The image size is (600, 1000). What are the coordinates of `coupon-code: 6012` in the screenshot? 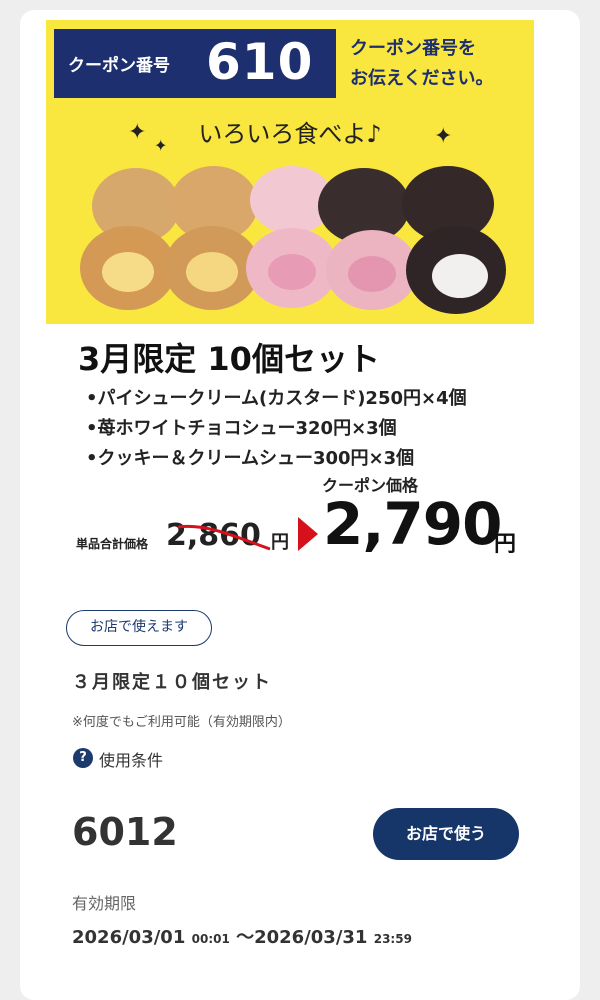 It's located at (125, 832).